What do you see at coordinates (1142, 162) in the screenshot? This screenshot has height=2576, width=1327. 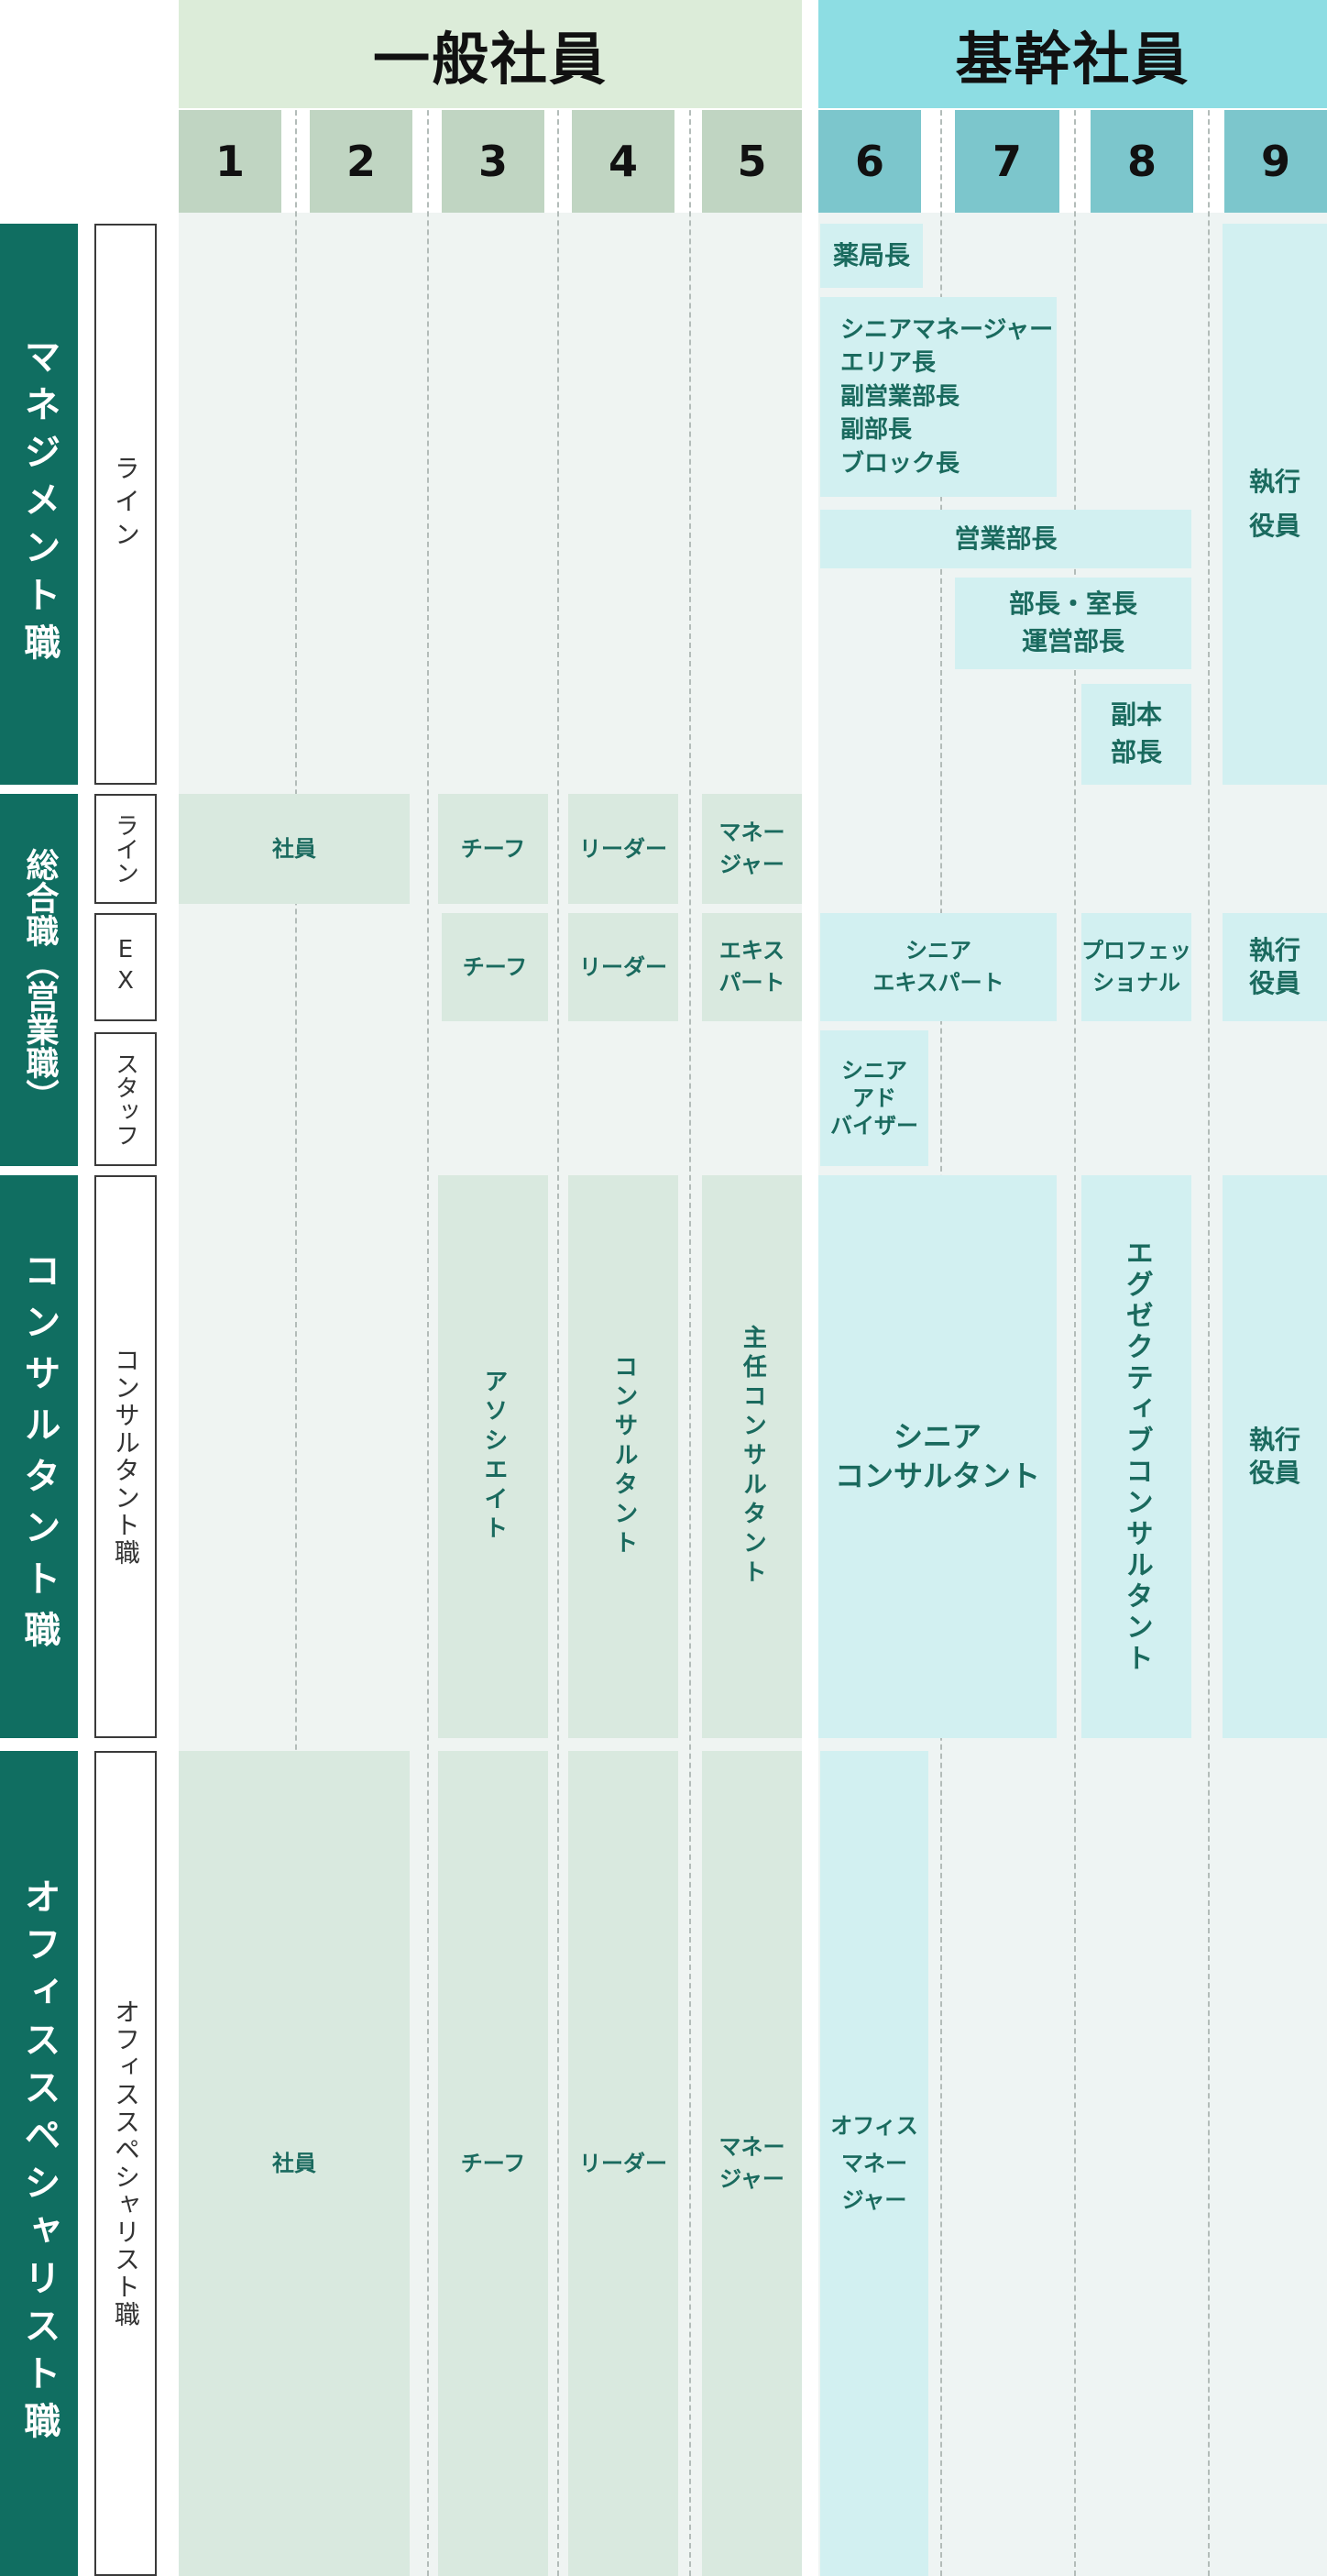 I see `level-8-header: 8` at bounding box center [1142, 162].